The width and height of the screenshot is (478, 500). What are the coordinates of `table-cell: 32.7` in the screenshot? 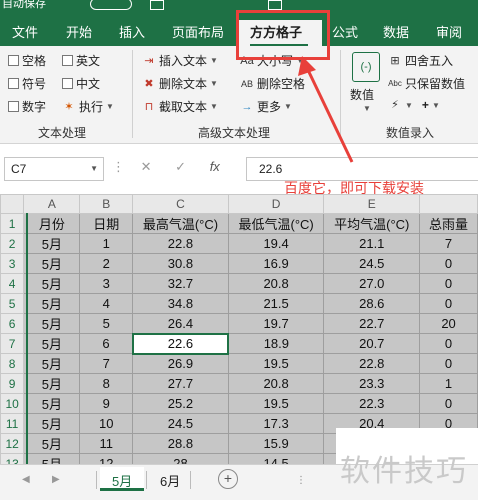 It's located at (180, 283).